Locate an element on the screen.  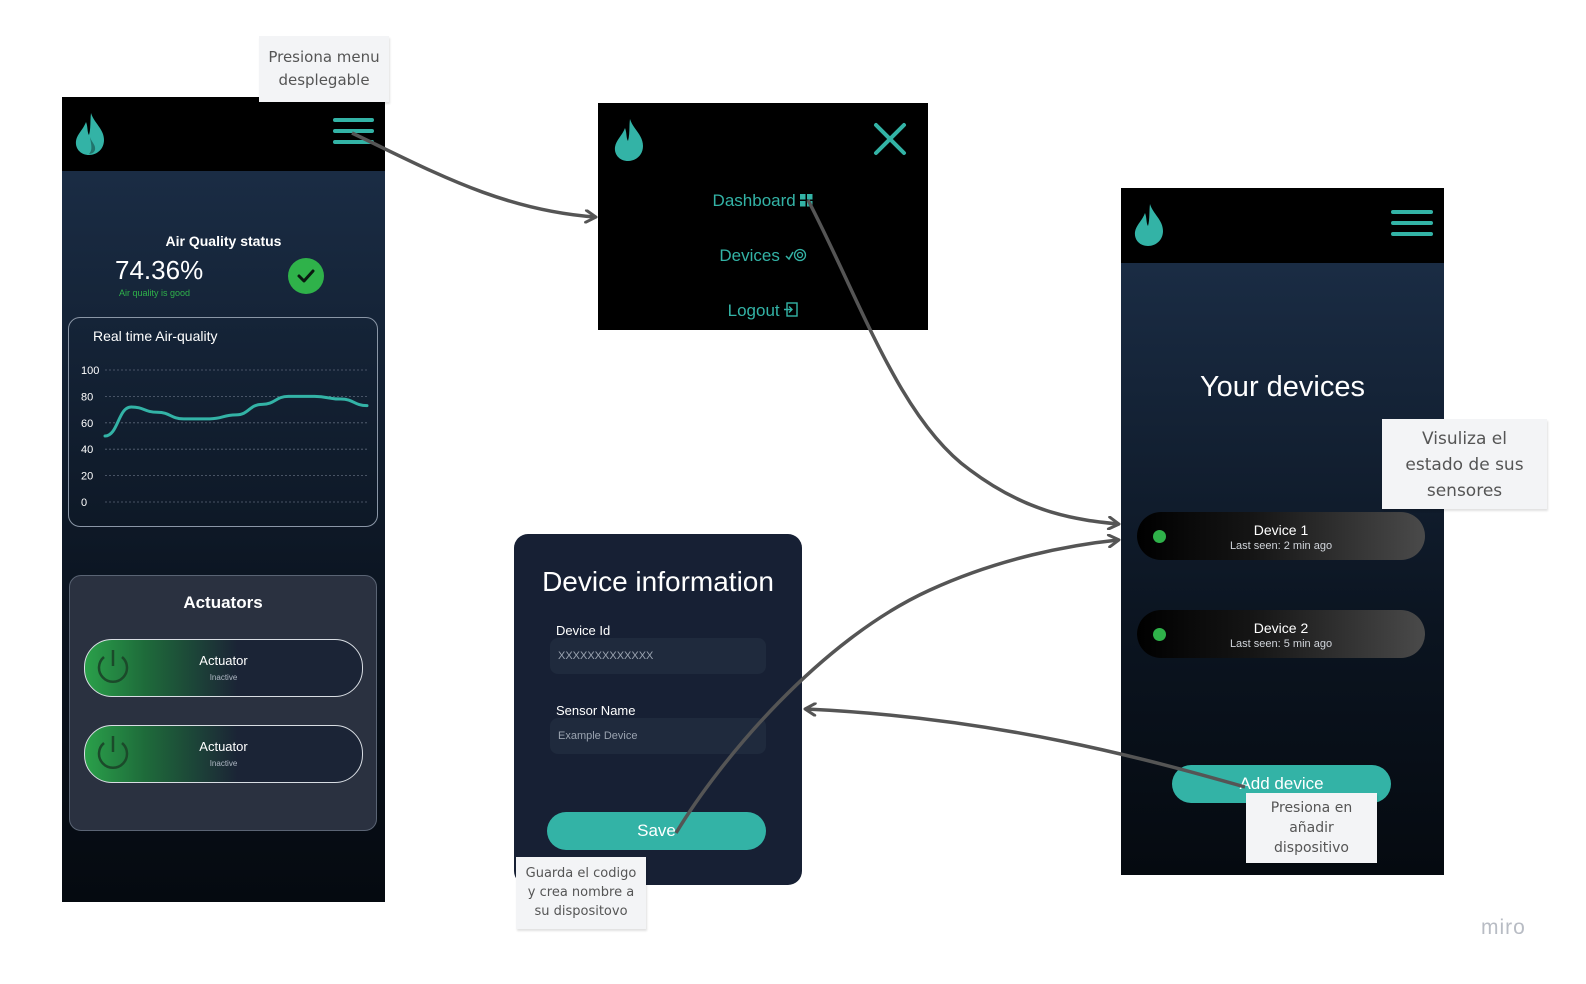
sensor-name-input: Example Device is located at coordinates (658, 736).